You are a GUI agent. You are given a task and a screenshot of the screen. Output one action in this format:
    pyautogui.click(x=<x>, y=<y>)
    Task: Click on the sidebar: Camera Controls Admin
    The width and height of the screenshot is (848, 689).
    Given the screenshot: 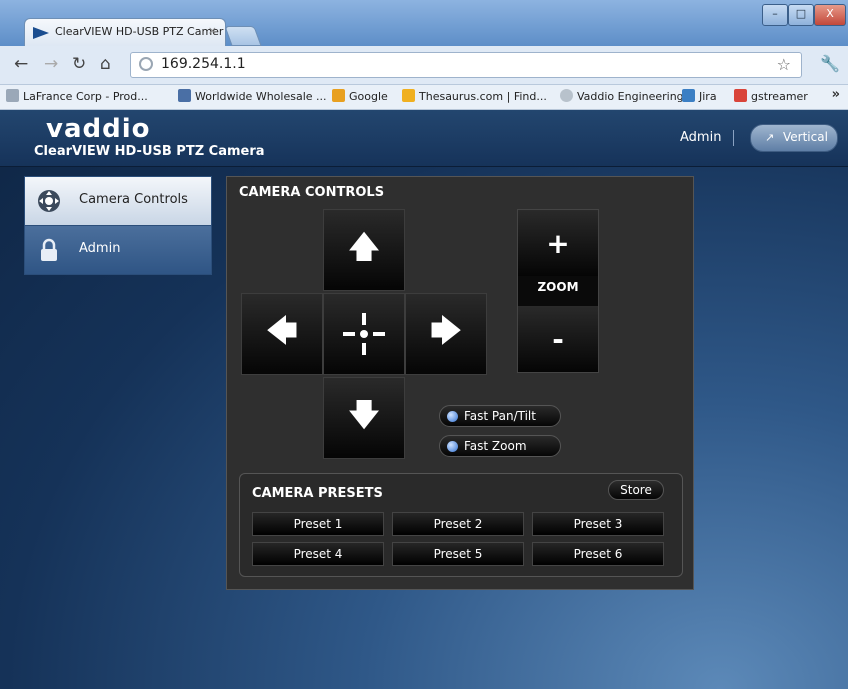 What is the action you would take?
    pyautogui.click(x=118, y=225)
    